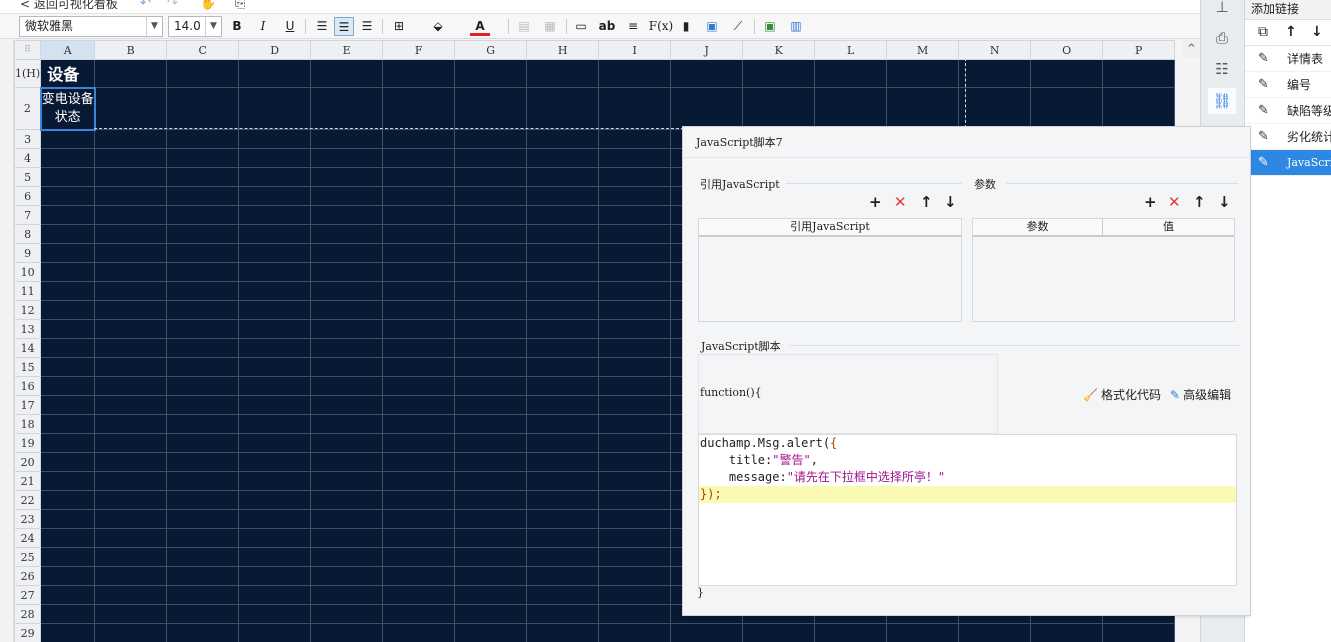 This screenshot has width=1331, height=642. Describe the element at coordinates (347, 310) in the screenshot. I see `cell-e12` at that location.